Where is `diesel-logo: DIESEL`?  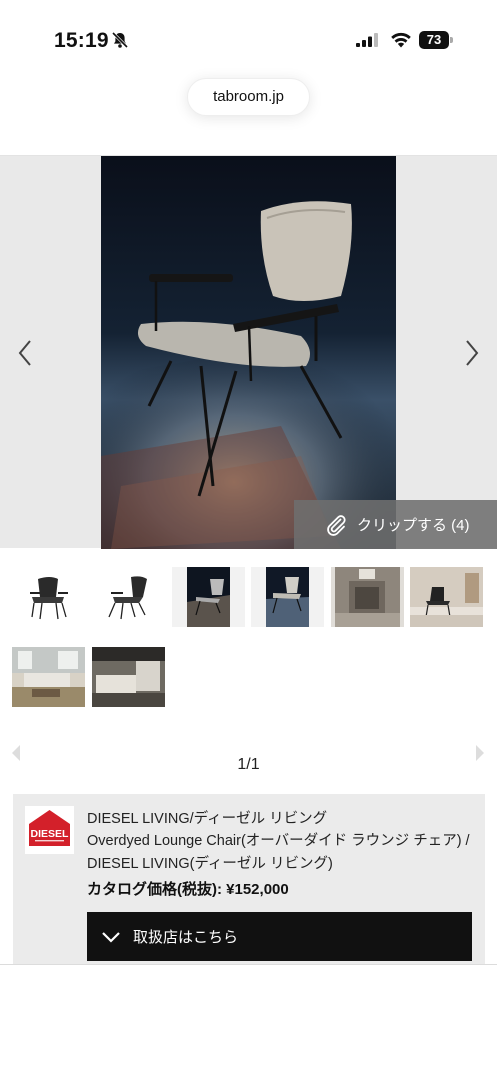 diesel-logo: DIESEL is located at coordinates (49, 830).